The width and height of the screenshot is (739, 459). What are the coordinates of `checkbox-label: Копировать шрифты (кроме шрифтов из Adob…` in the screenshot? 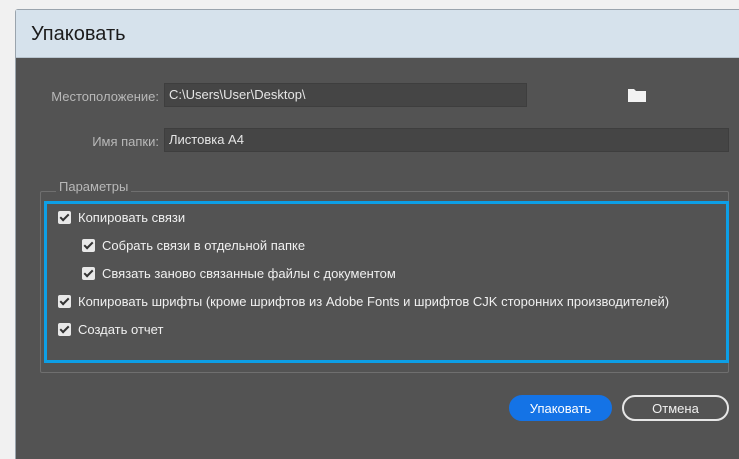 It's located at (374, 301).